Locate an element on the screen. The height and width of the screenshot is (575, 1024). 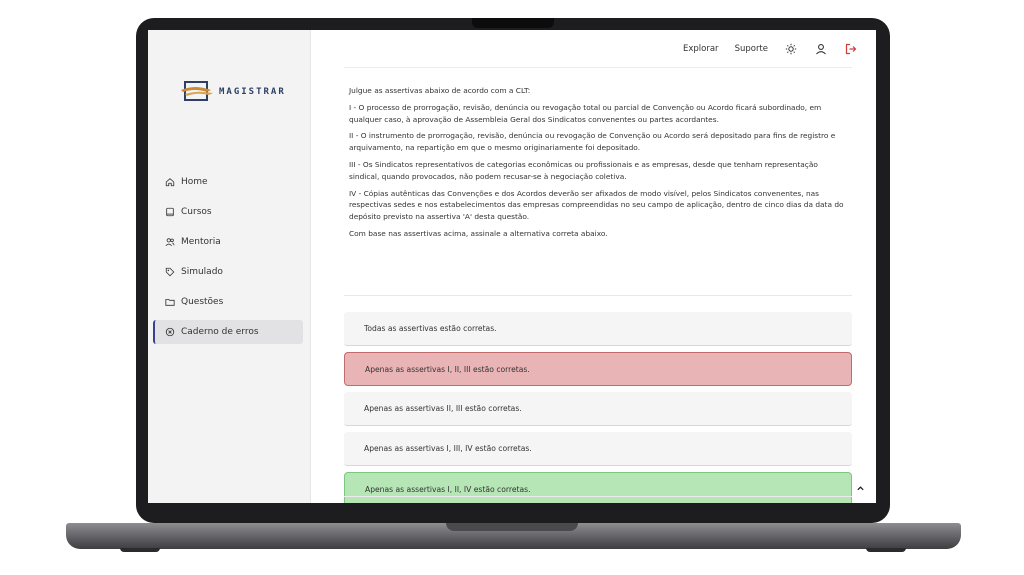
sidebar-item-label: Caderno de erros is located at coordinates (220, 332).